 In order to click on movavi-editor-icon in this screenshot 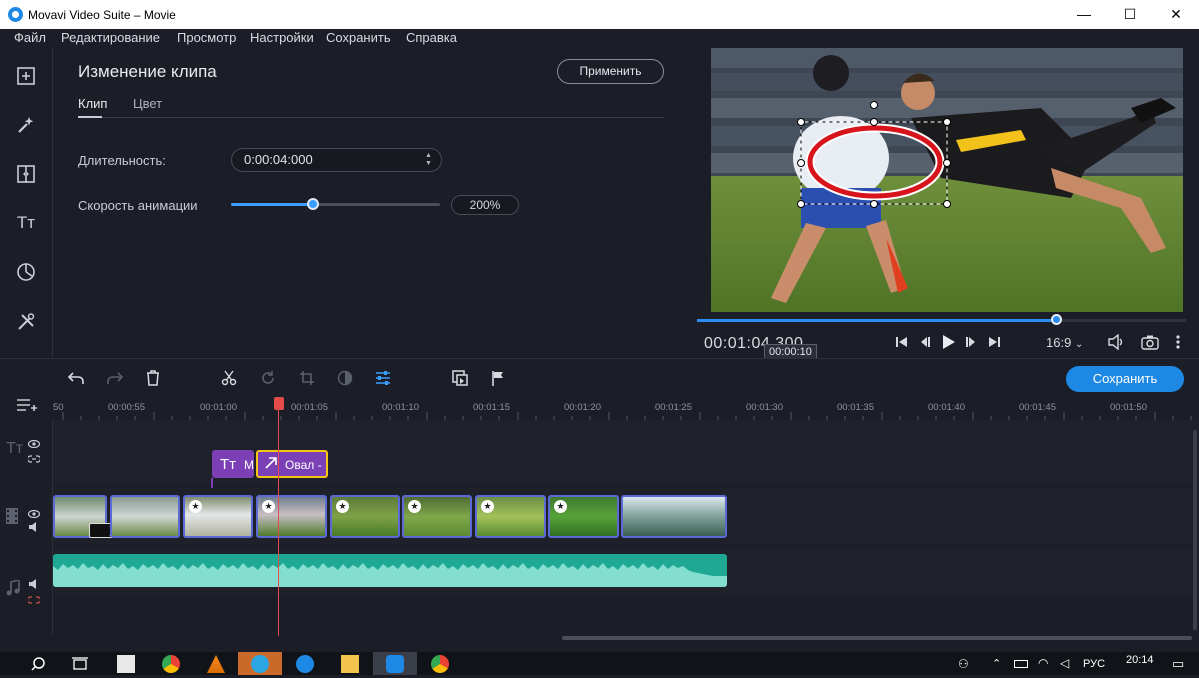, I will do `click(395, 664)`.